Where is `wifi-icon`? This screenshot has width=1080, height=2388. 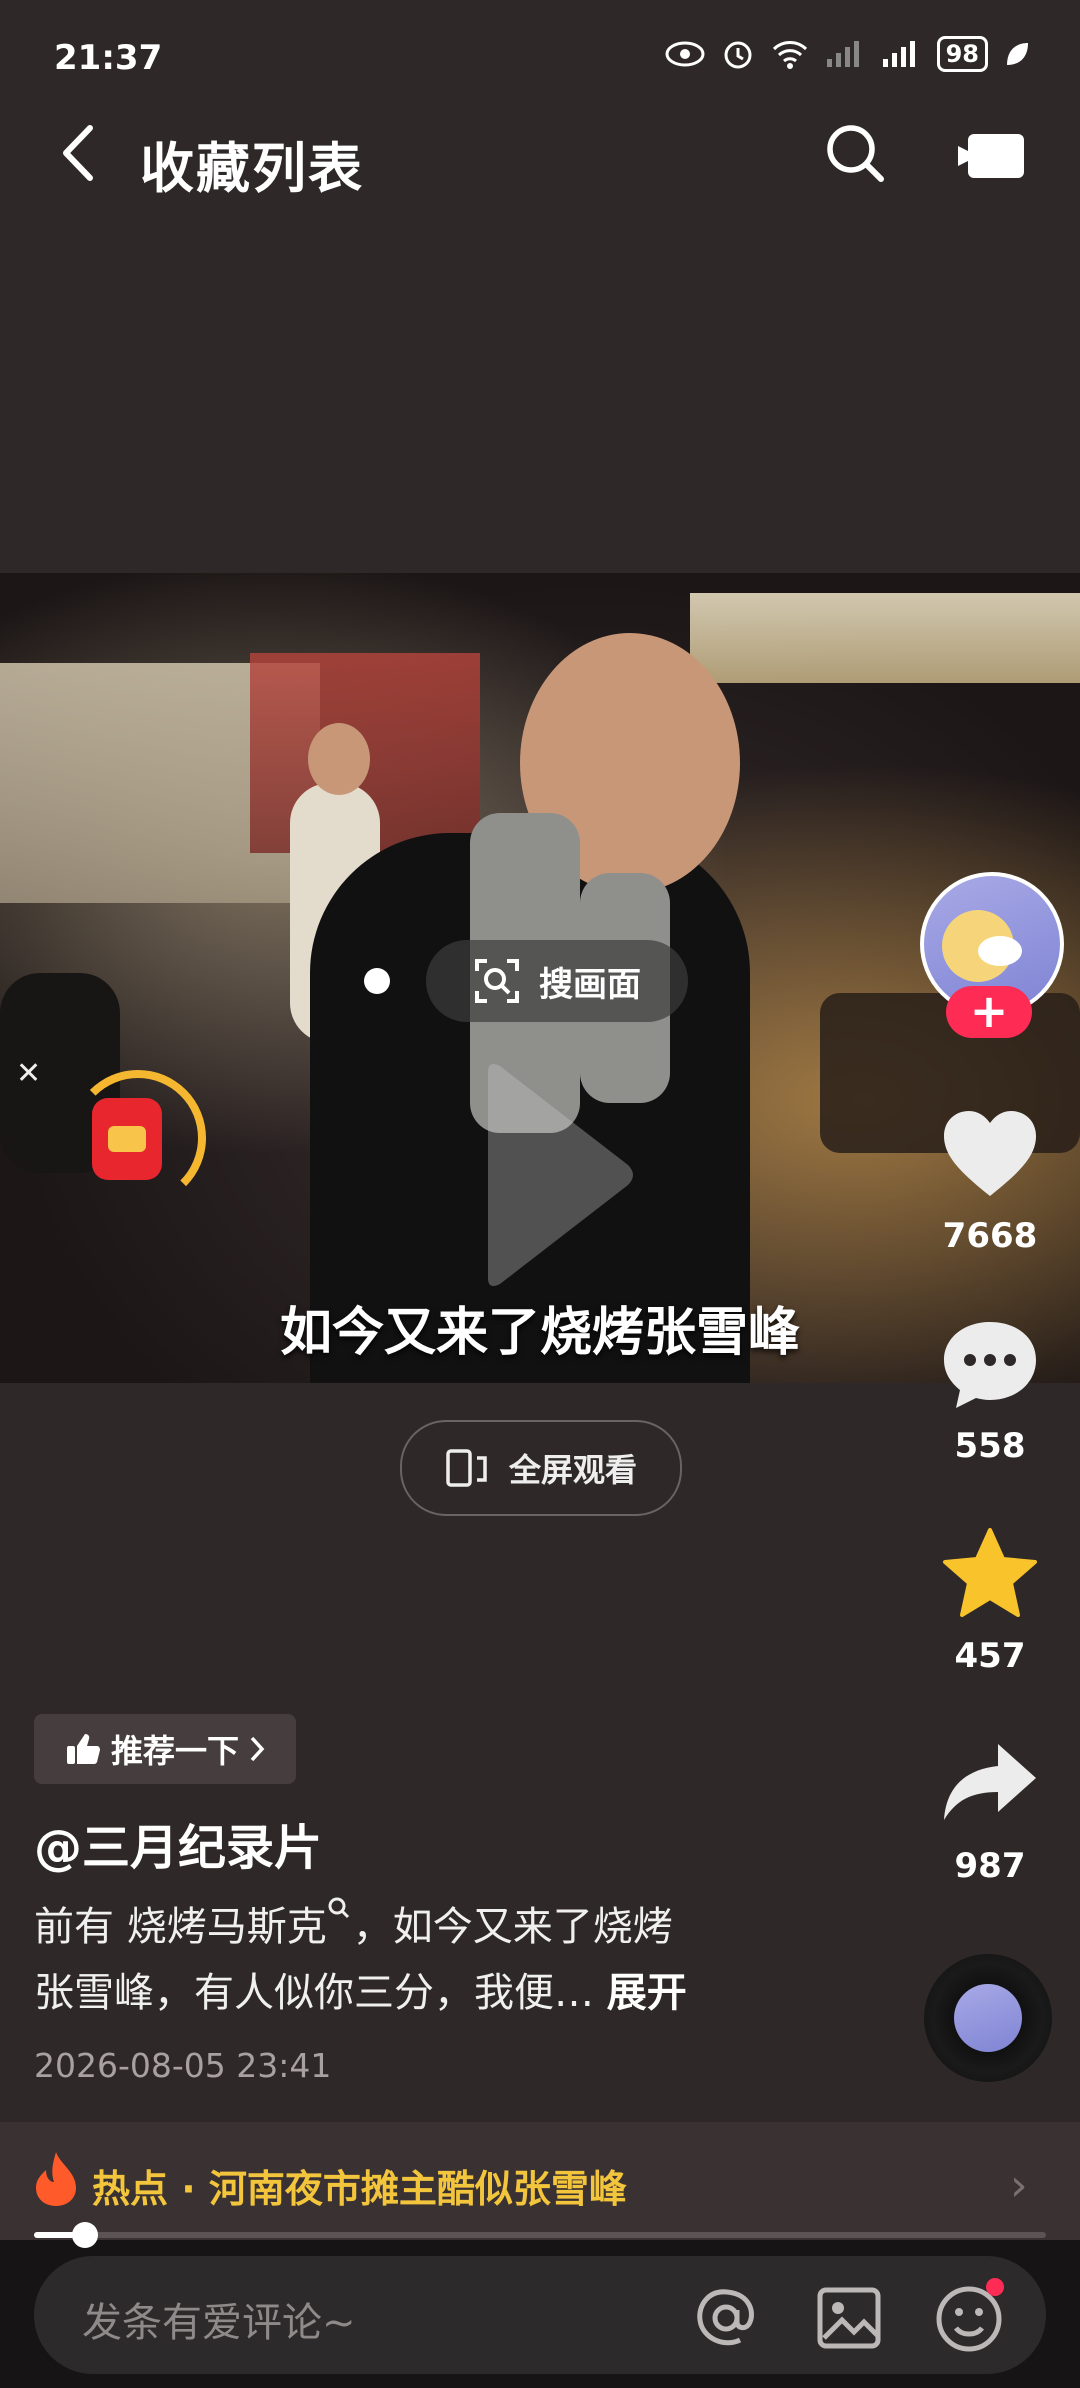
wifi-icon is located at coordinates (789, 55).